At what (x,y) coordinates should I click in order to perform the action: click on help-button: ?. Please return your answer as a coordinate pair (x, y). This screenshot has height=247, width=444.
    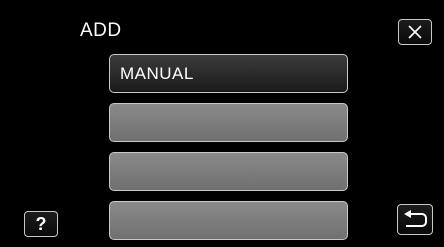
    Looking at the image, I should click on (41, 224).